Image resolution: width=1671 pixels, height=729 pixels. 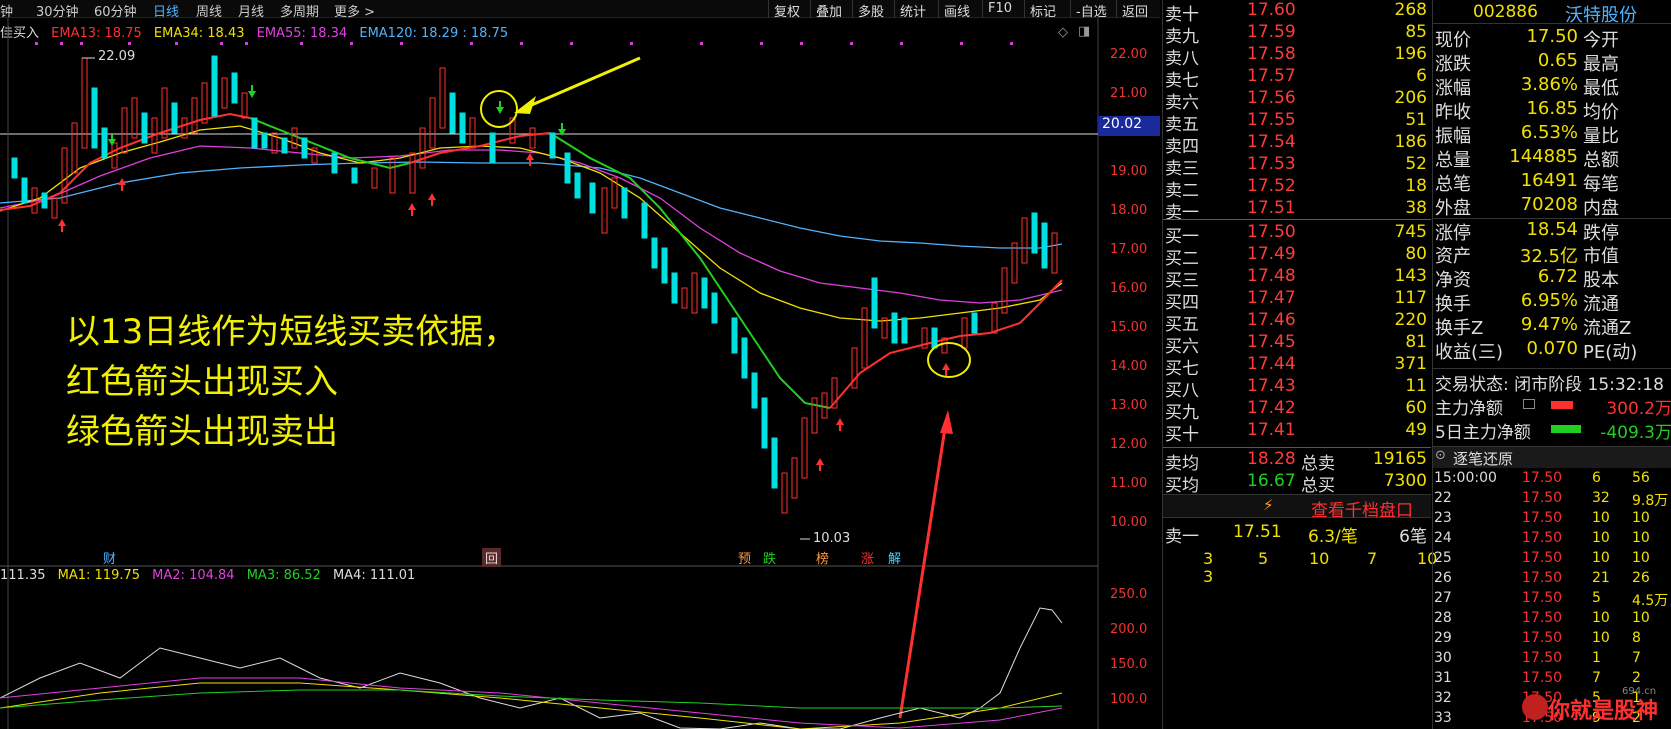 I want to click on level-price: 17.50, so click(x=1271, y=232).